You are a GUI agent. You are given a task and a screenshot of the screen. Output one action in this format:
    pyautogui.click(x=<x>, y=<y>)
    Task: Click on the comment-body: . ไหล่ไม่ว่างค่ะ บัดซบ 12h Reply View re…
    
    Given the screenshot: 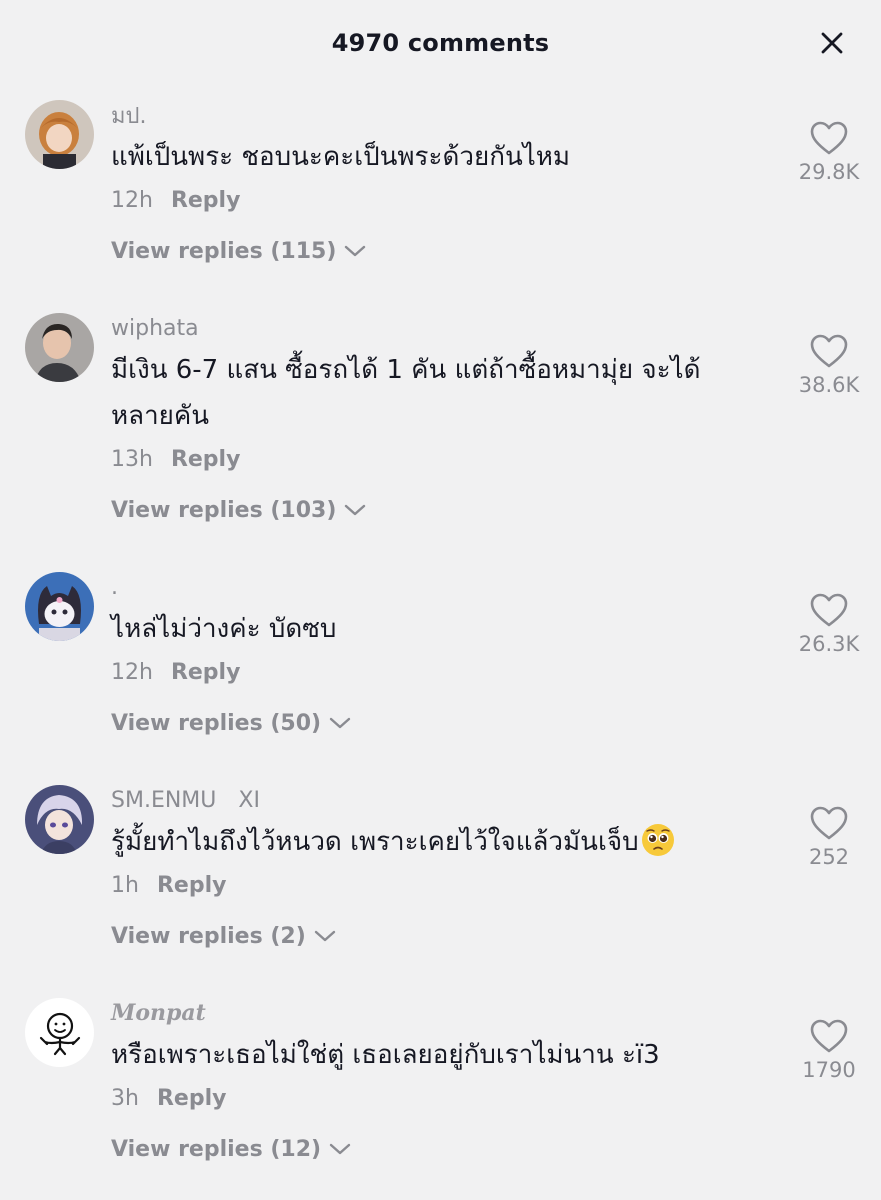 What is the action you would take?
    pyautogui.click(x=441, y=657)
    